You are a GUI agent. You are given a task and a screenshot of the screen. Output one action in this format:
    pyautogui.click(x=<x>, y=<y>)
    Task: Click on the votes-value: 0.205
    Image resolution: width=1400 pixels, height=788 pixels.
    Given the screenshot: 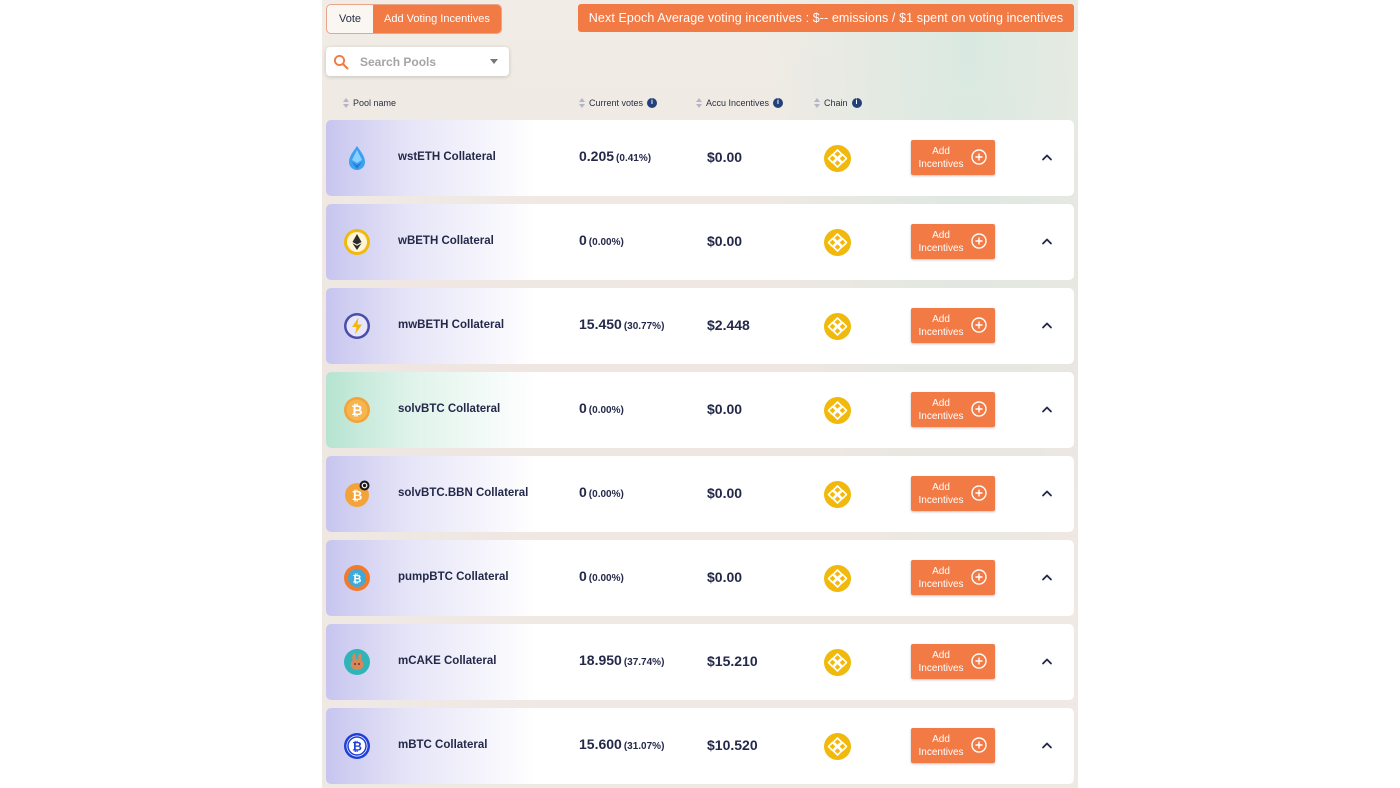 What is the action you would take?
    pyautogui.click(x=597, y=156)
    